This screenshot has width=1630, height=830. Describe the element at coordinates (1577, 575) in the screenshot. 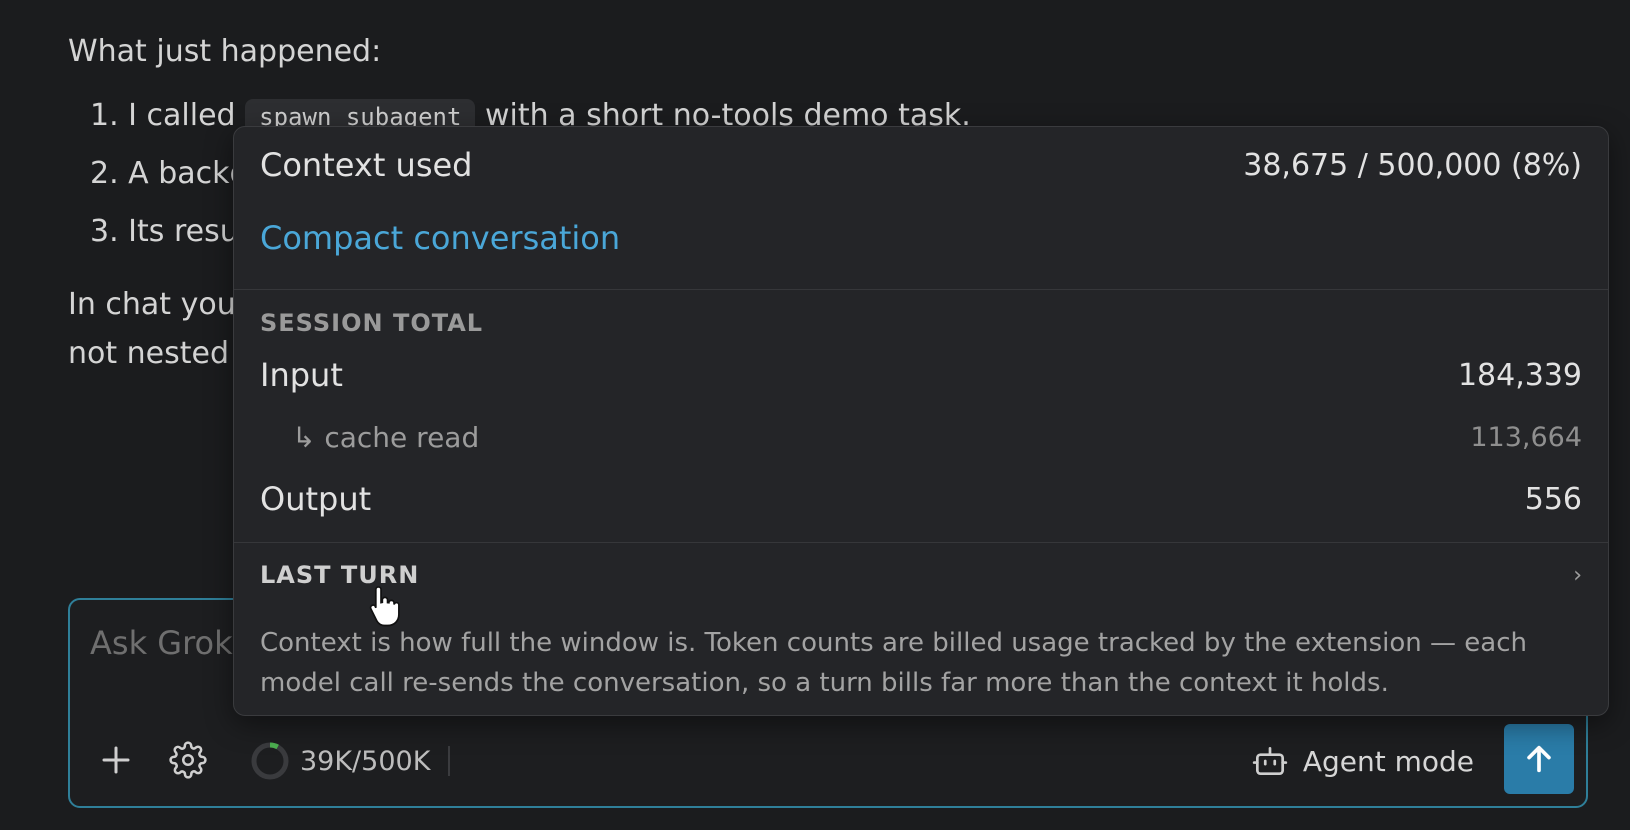

I see `chevron-right-icon: ›` at that location.